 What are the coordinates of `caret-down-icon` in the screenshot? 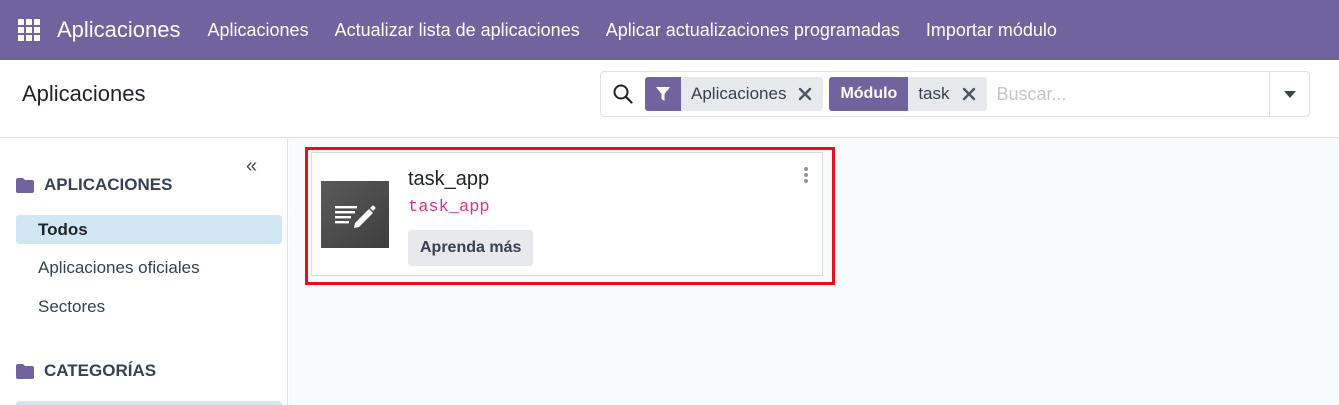 It's located at (1289, 94).